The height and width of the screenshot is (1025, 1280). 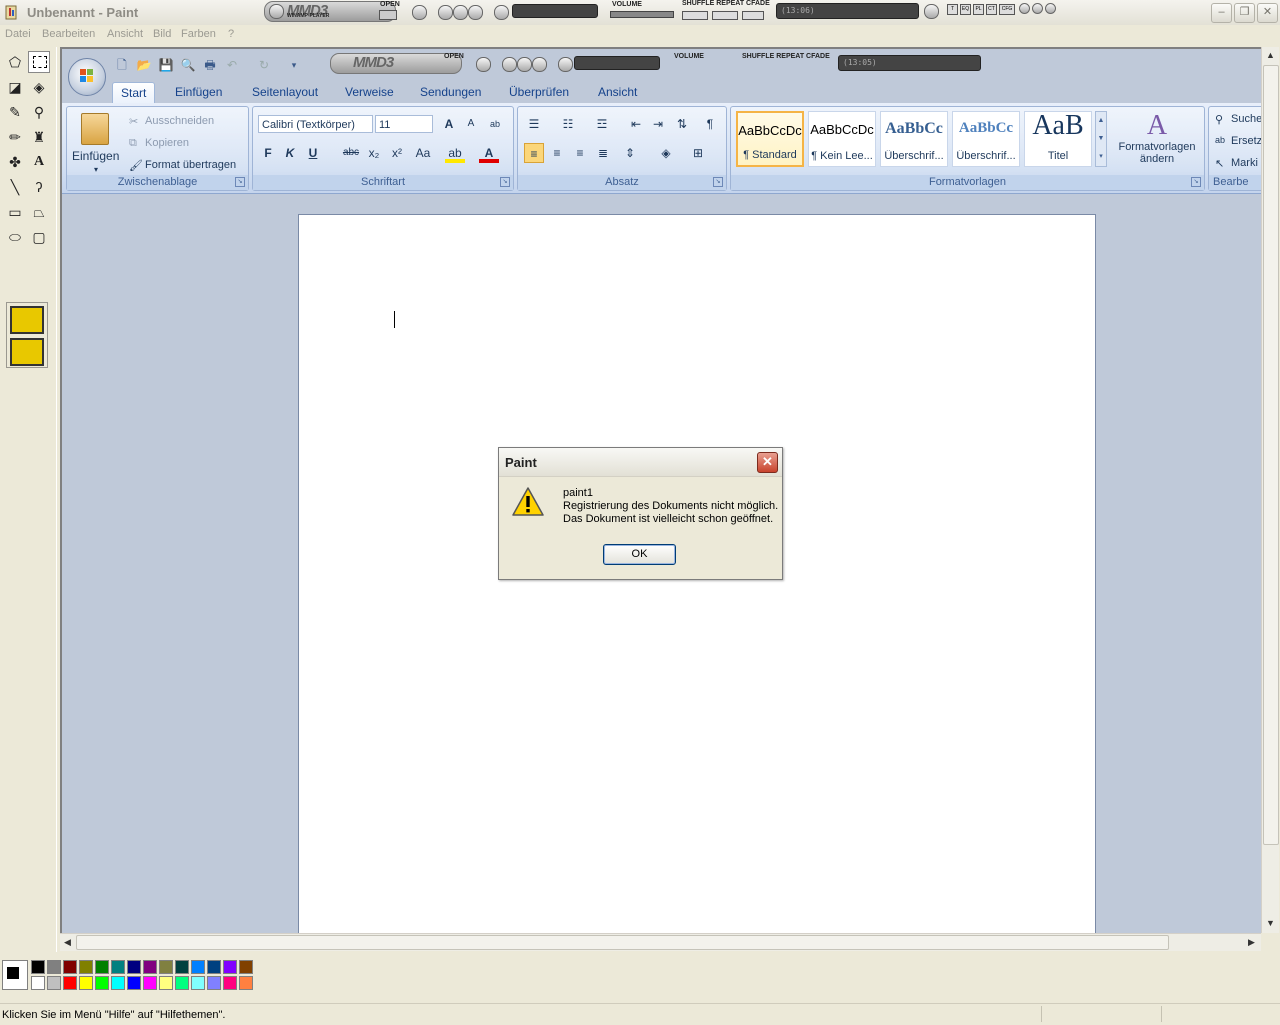 I want to click on ok-button: OK, so click(x=639, y=554).